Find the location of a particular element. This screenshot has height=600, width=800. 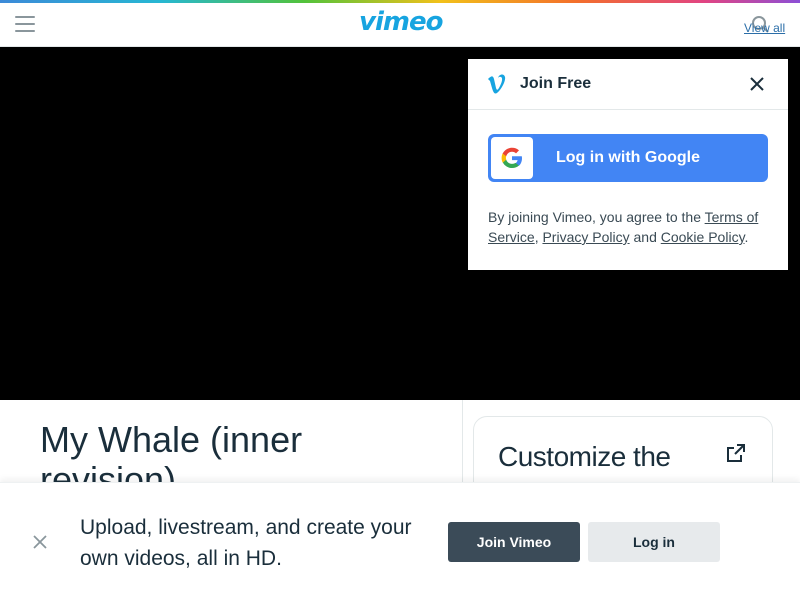

external-link-icon is located at coordinates (736, 453).